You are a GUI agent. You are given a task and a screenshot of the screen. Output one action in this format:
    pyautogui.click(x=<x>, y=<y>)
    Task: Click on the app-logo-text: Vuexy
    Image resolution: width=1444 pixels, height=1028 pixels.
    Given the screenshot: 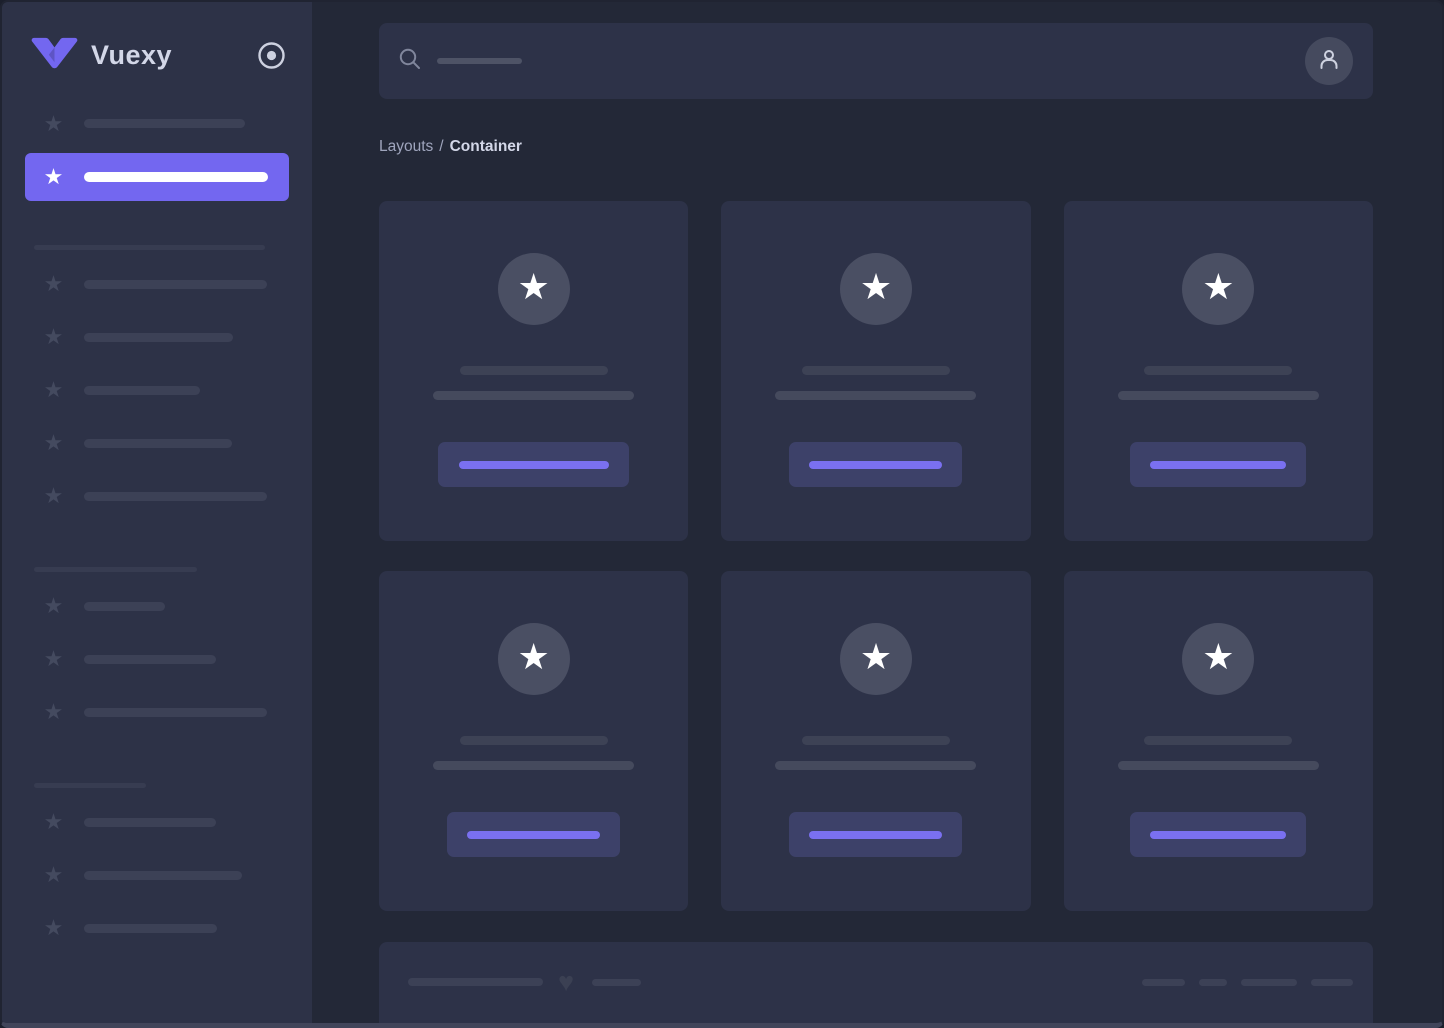 What is the action you would take?
    pyautogui.click(x=132, y=55)
    